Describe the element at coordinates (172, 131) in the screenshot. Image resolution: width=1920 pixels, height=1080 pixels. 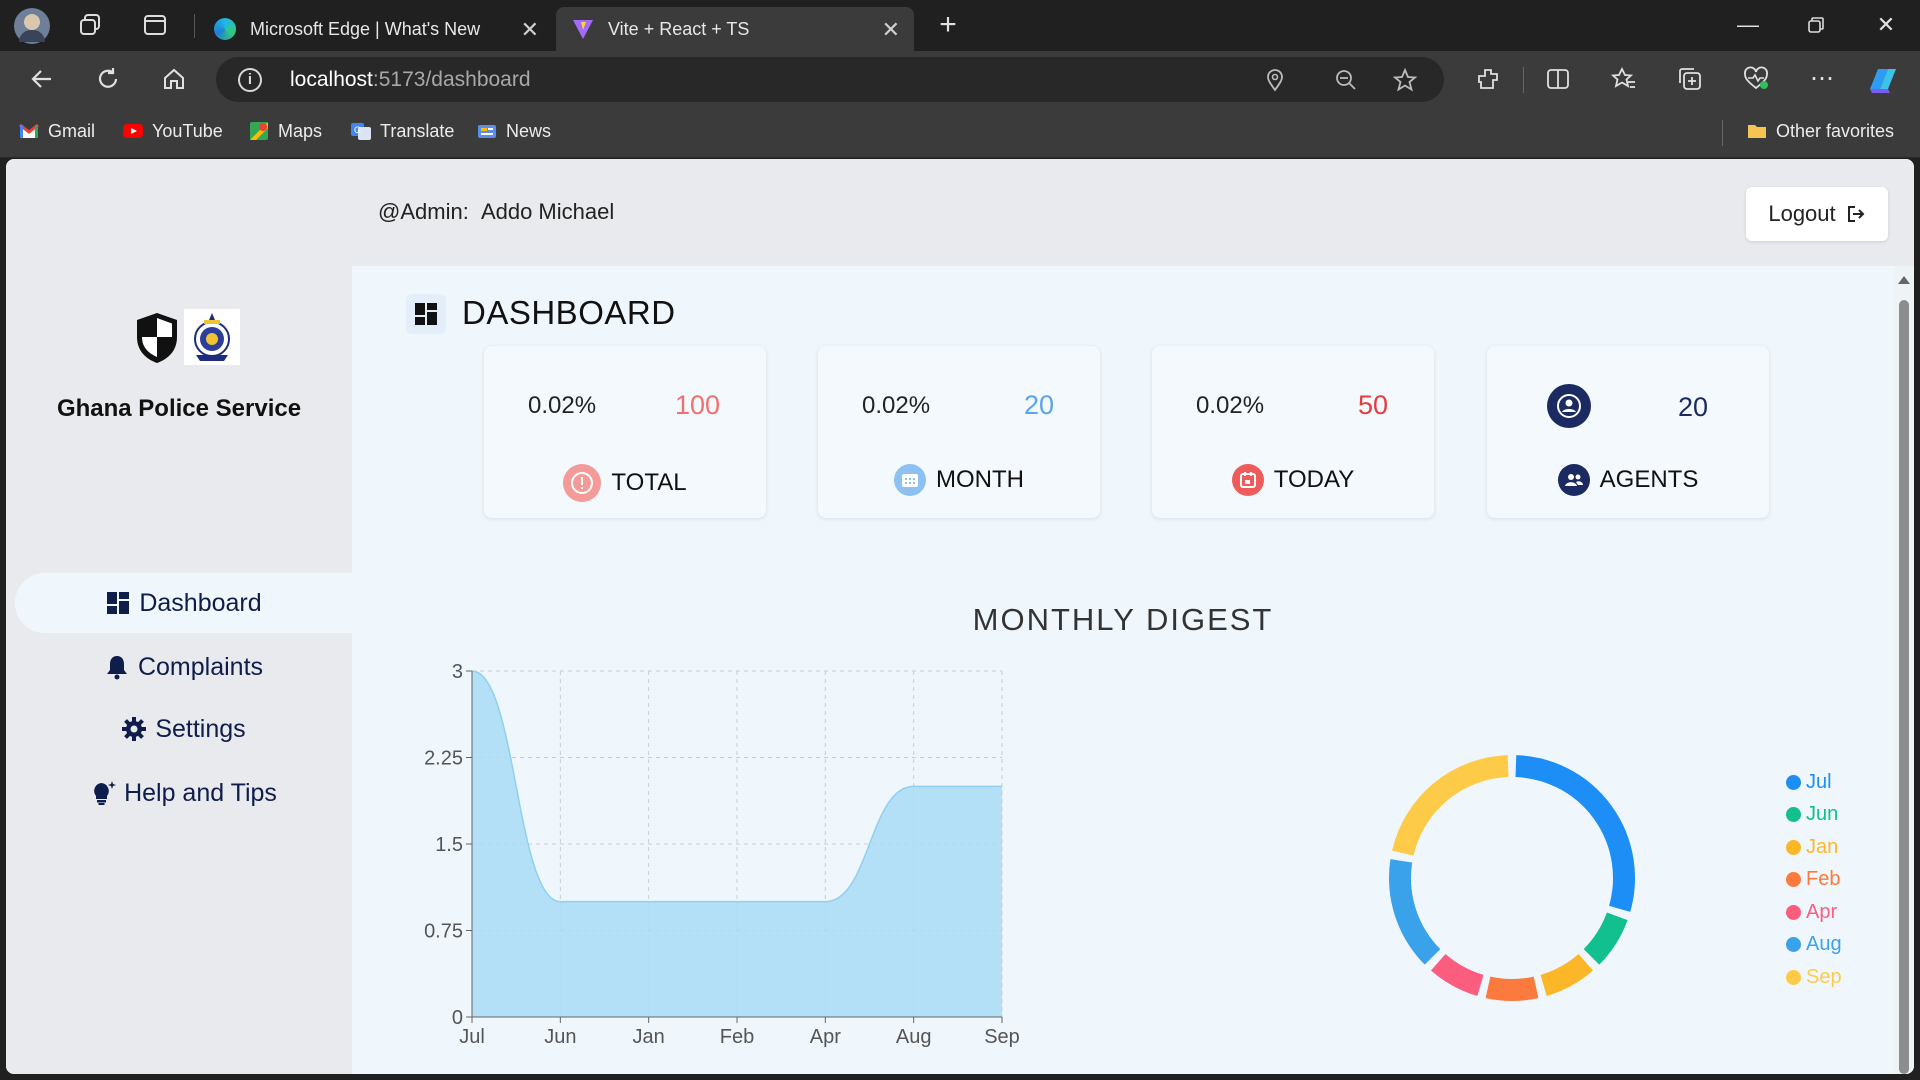
I see `favorite-youtube: YouTube` at that location.